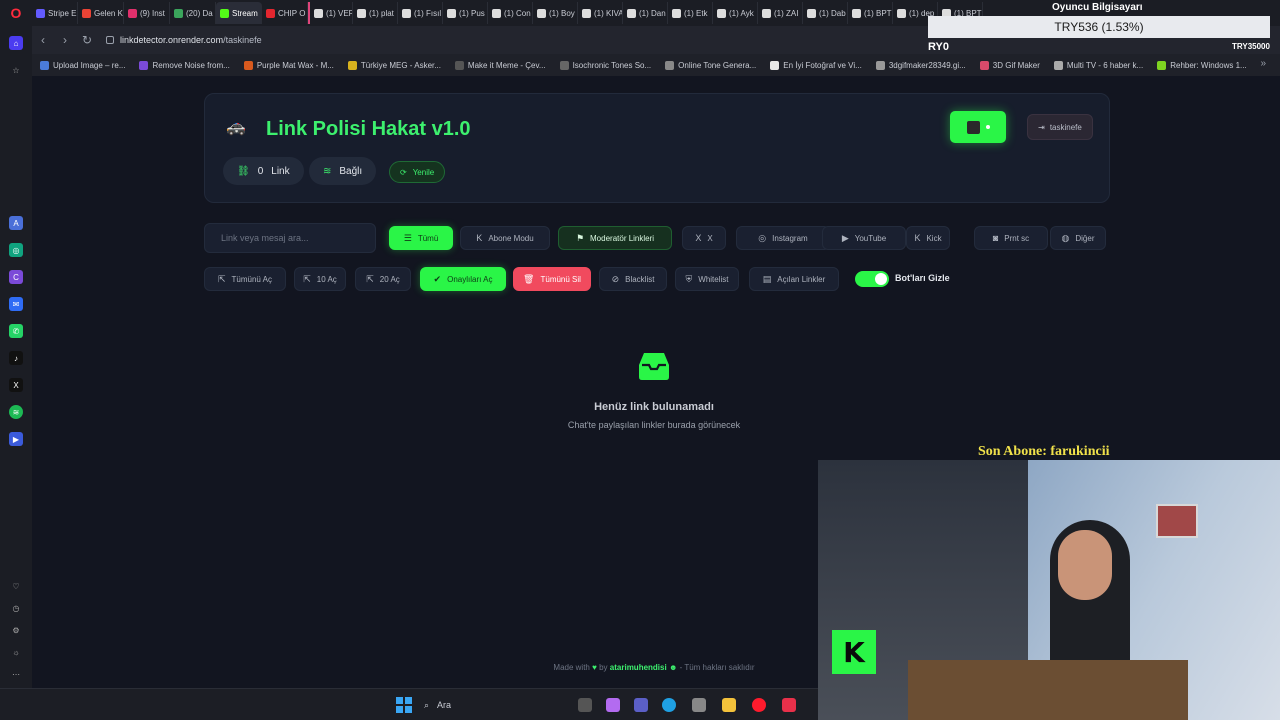  I want to click on opera-logo-icon: O, so click(16, 13).